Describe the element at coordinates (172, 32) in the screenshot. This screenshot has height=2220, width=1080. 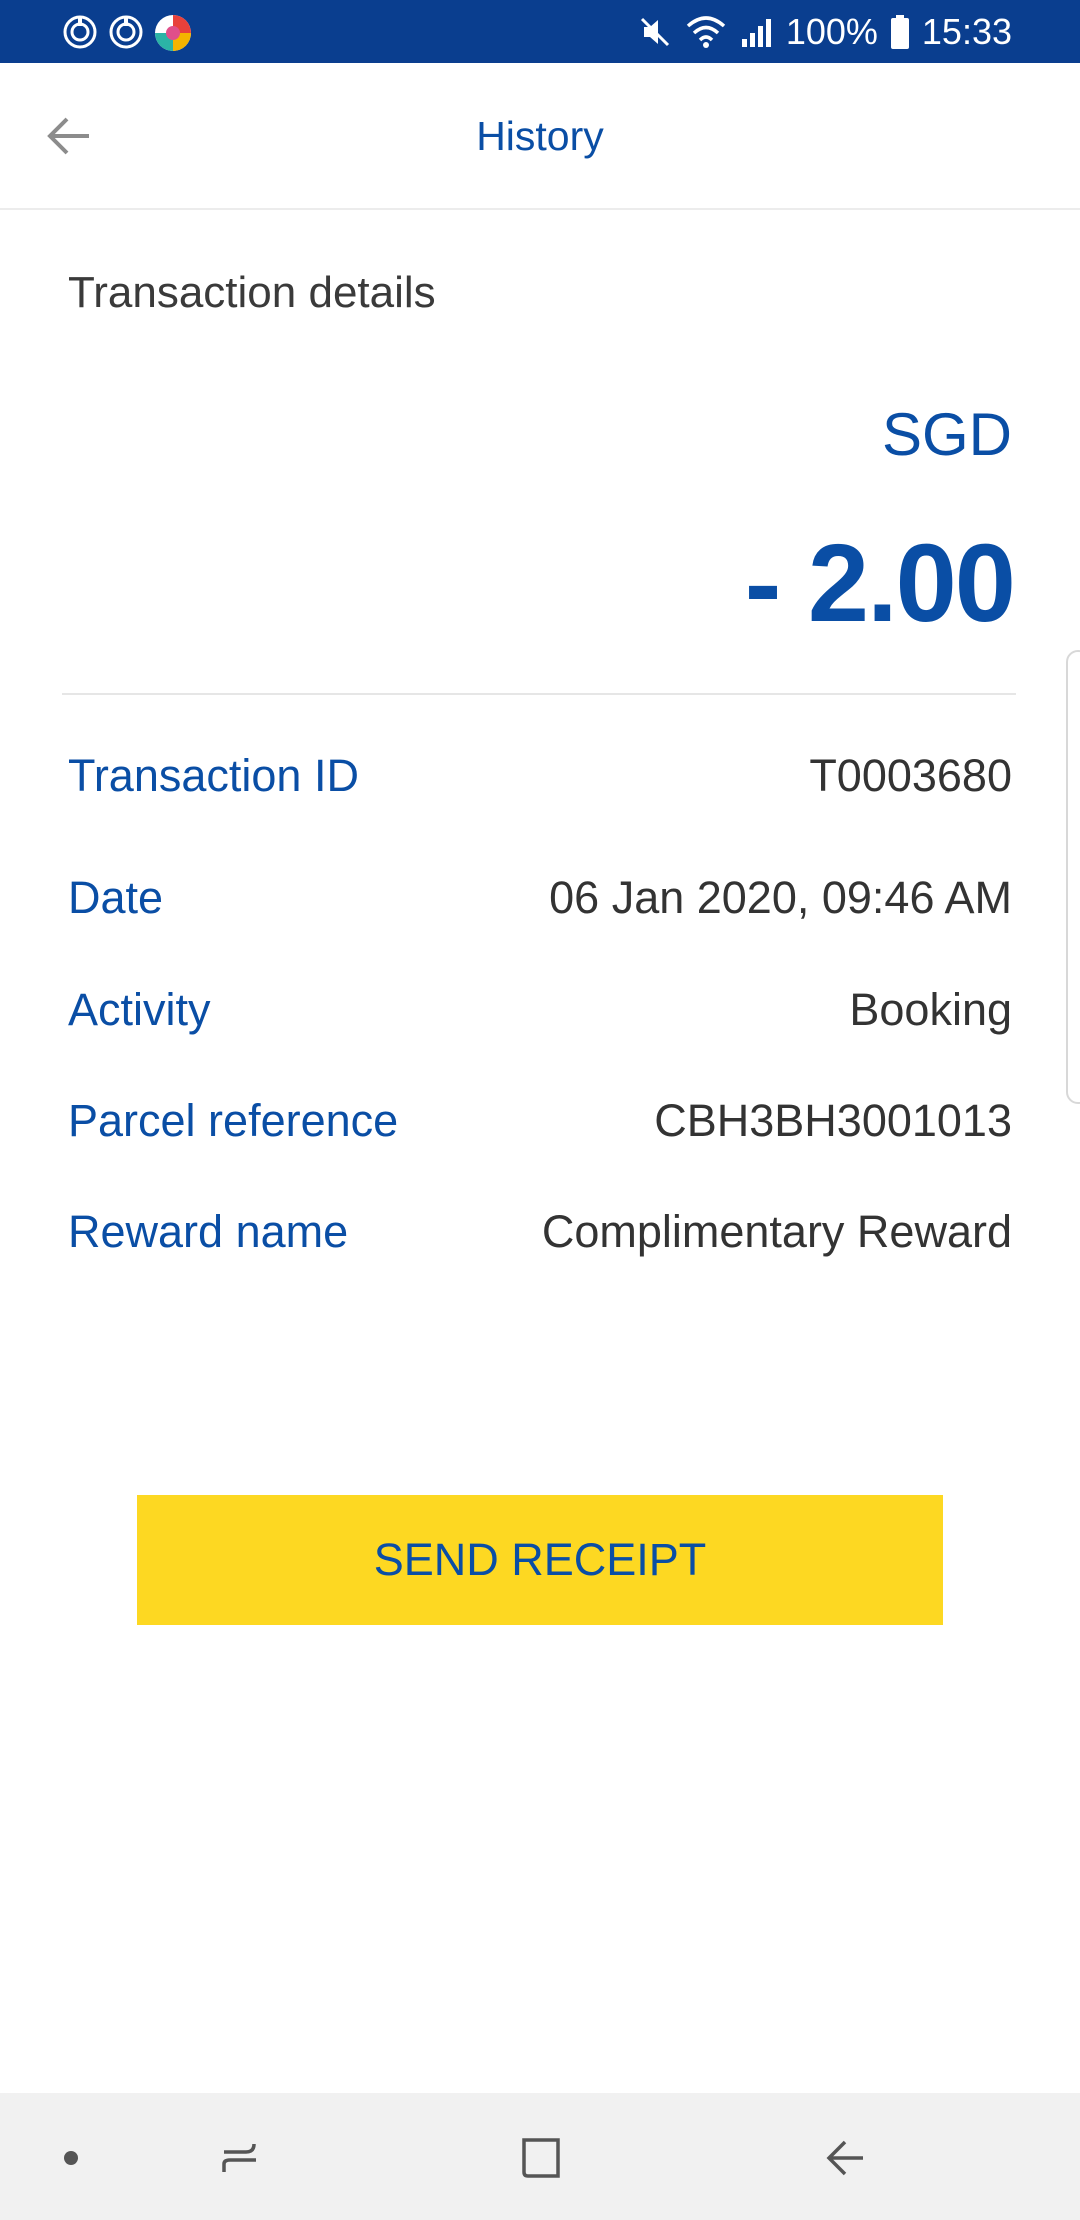
I see `app-icon` at that location.